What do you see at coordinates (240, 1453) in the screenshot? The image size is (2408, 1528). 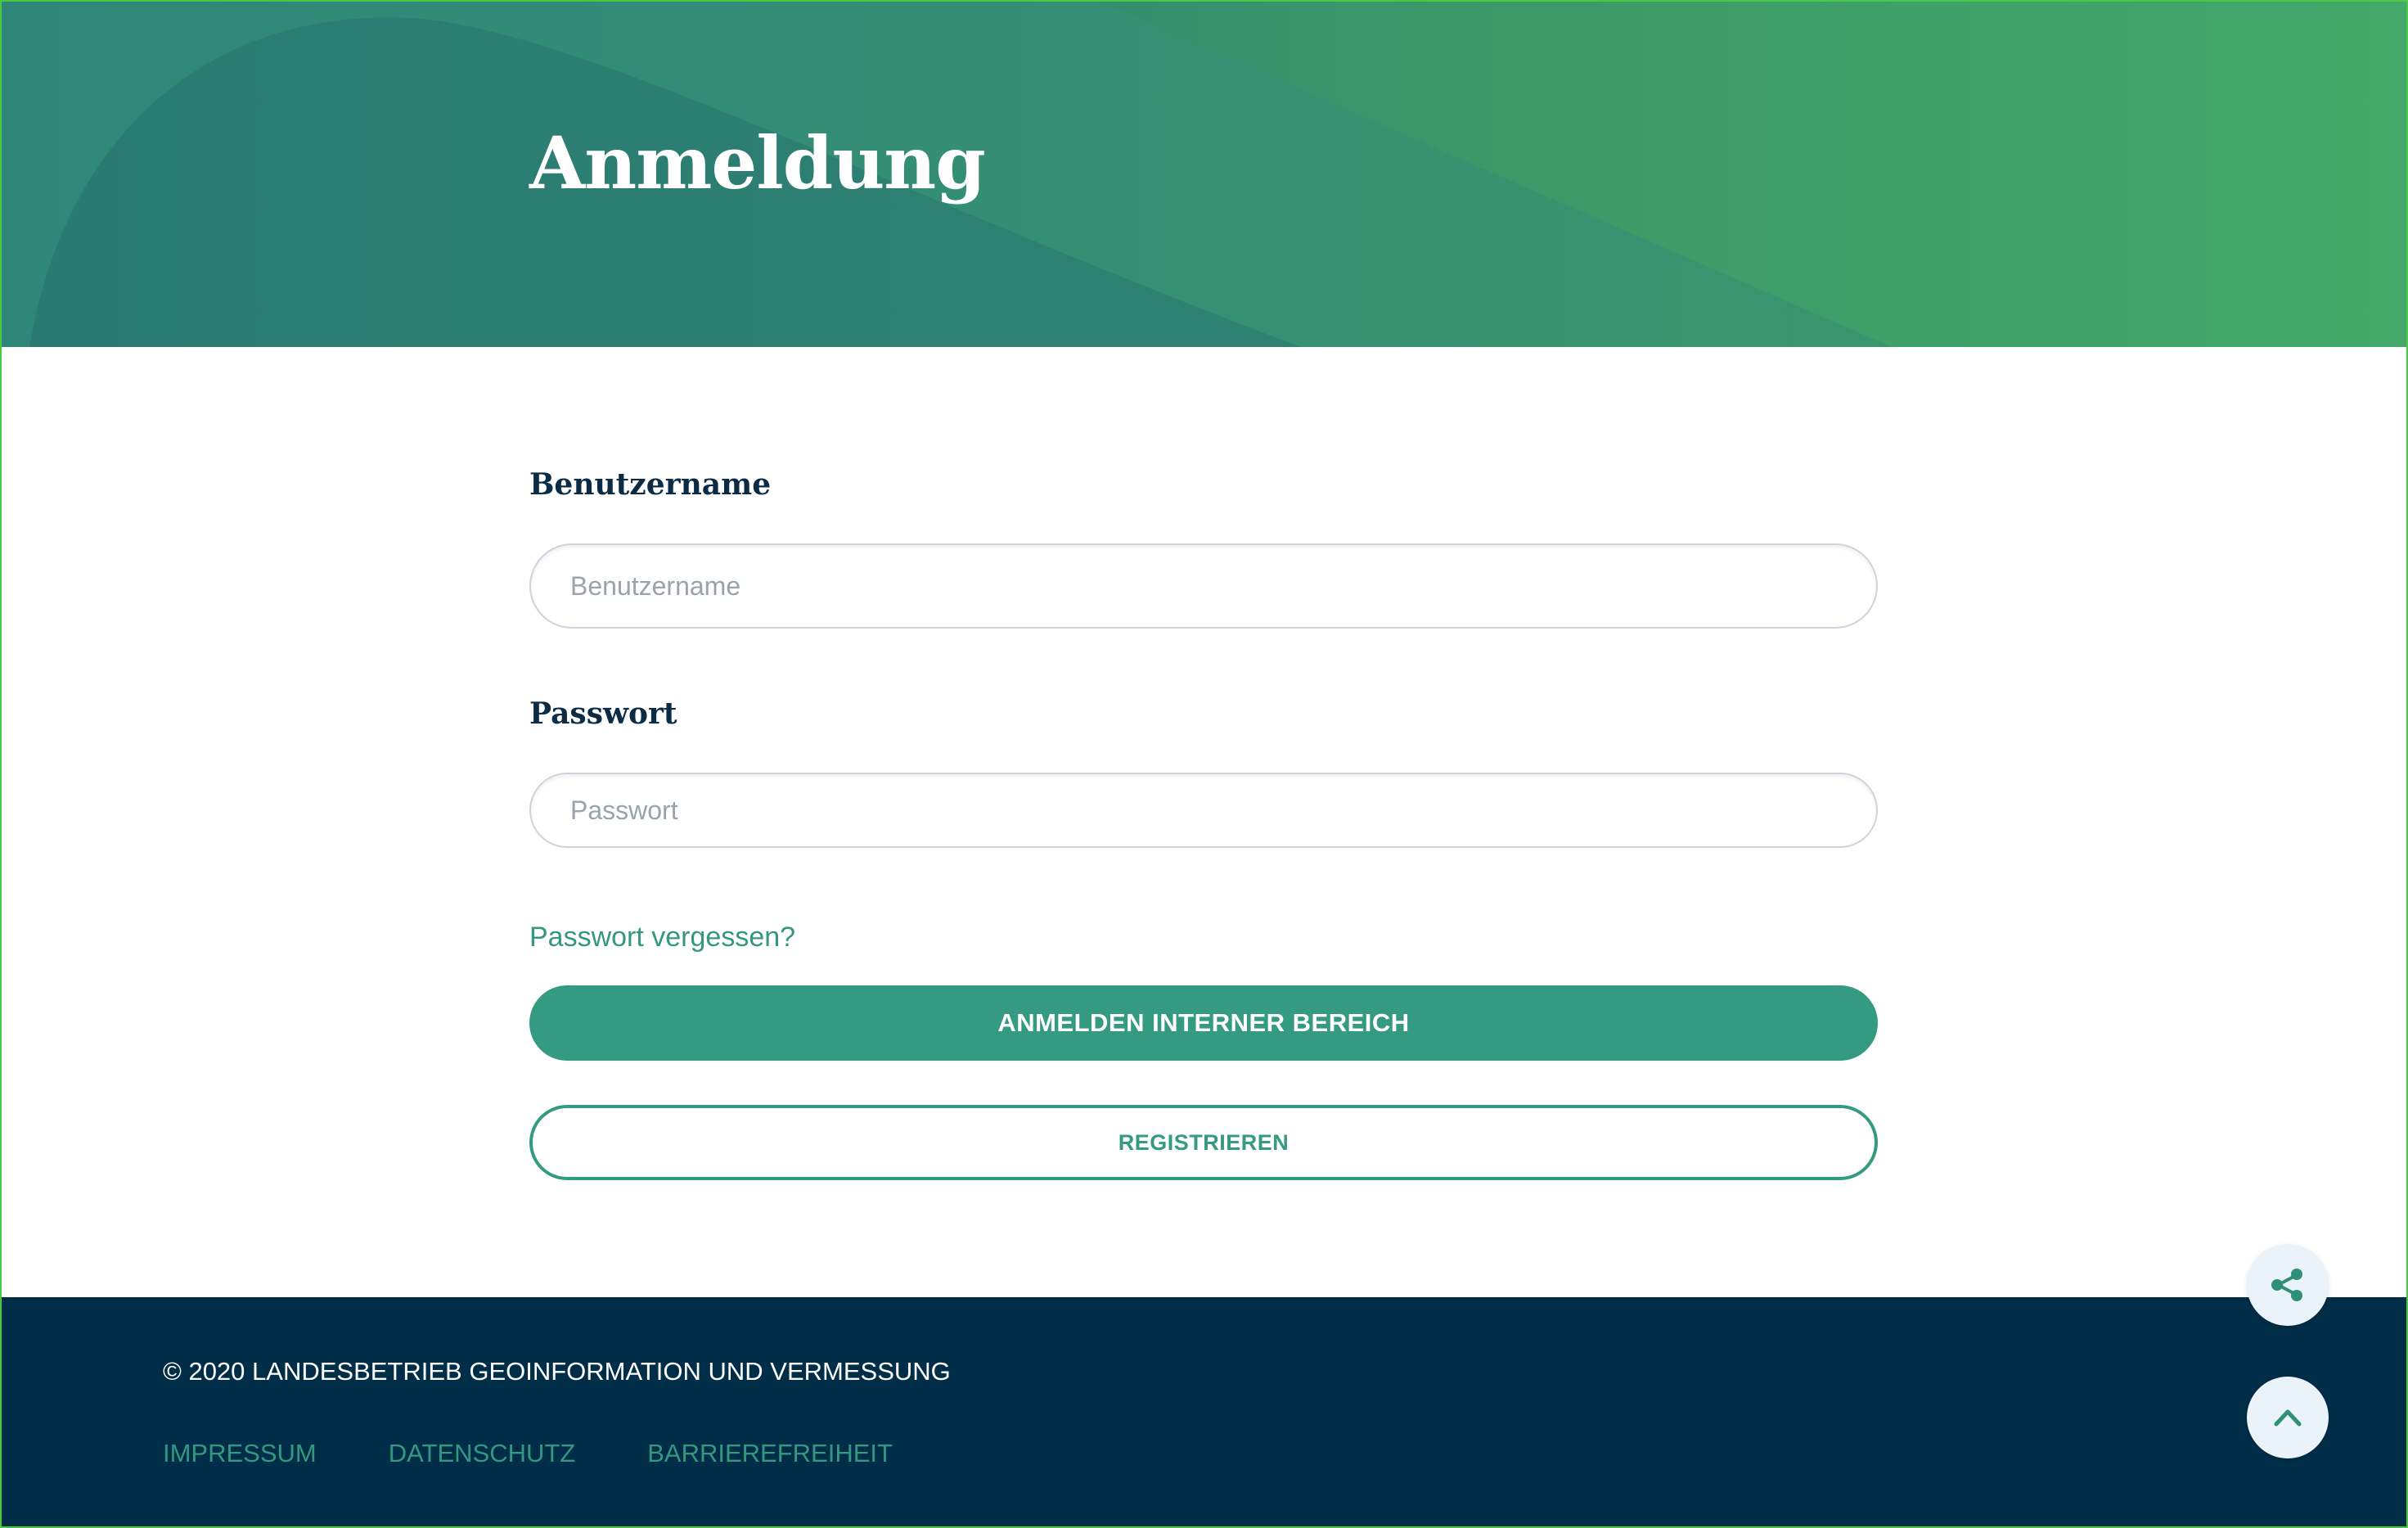 I see `footer-link-impressum: IMPRESSUM` at bounding box center [240, 1453].